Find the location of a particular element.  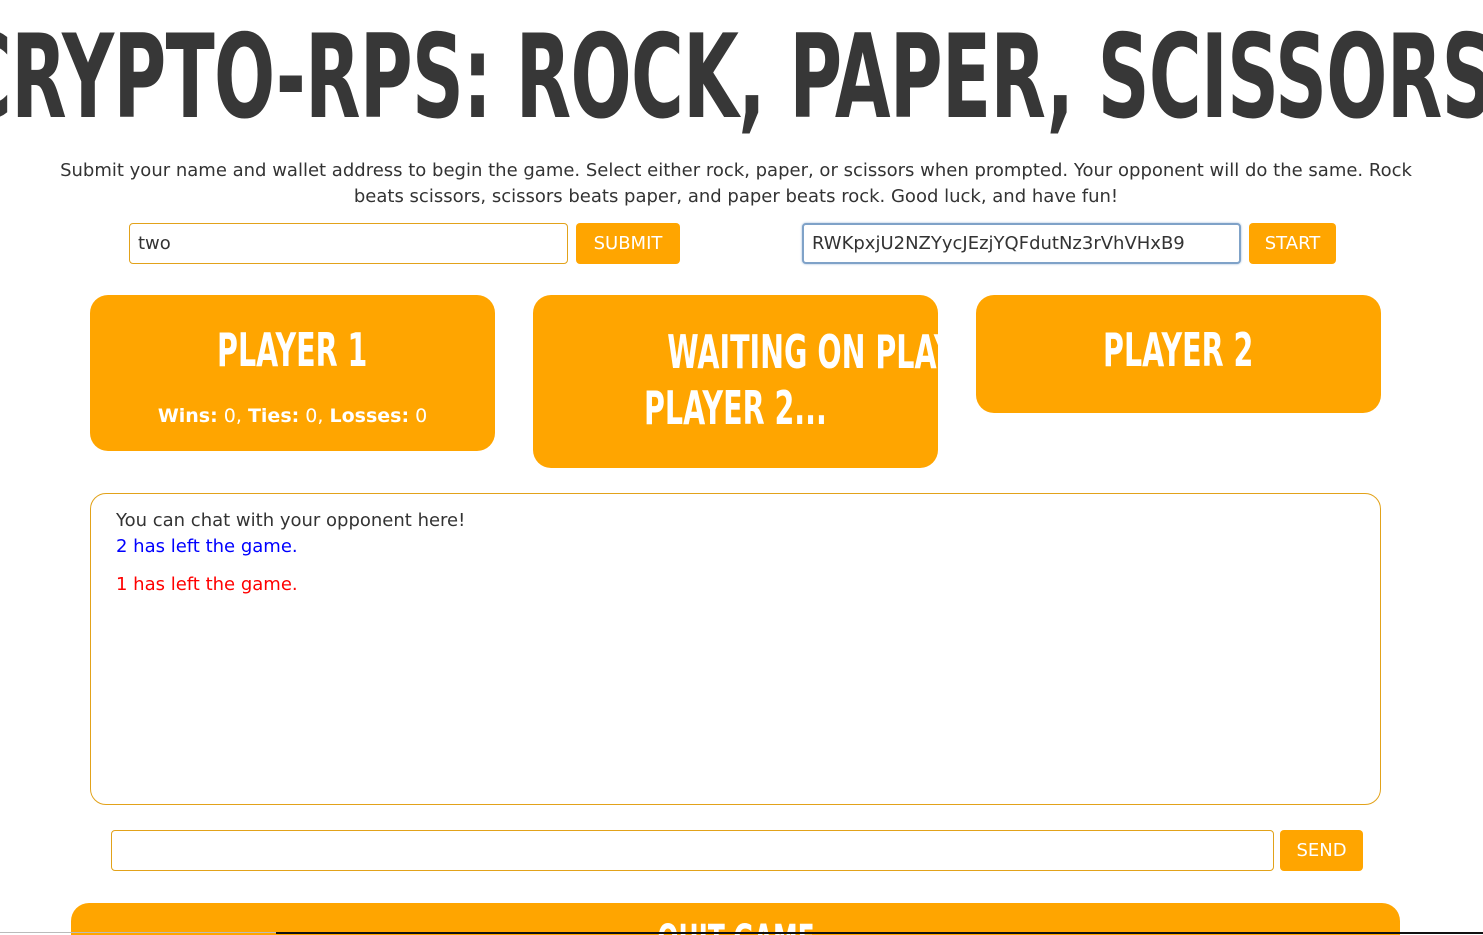

page-title: CRYPTO-RPS: ROCK, PAPER, SCISSORS! is located at coordinates (741, 79).